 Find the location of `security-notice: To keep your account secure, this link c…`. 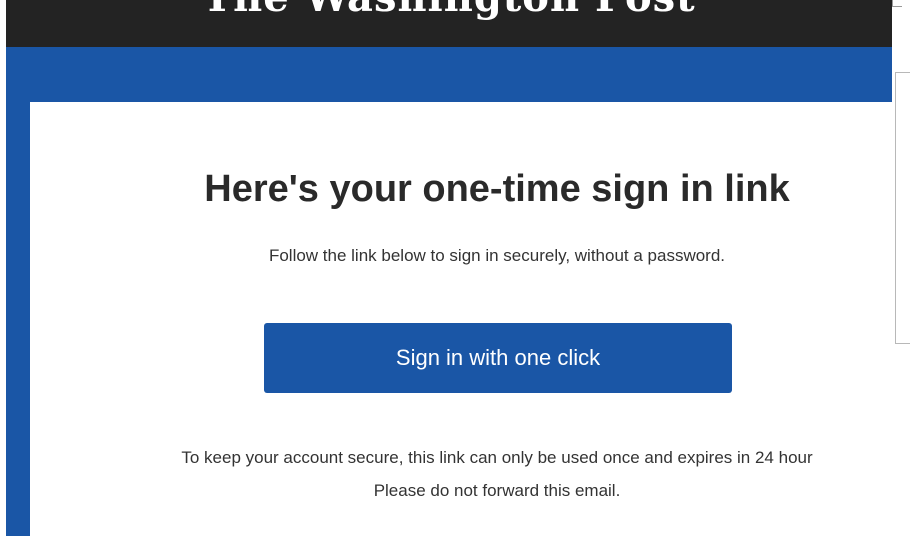

security-notice: To keep your account secure, this link c… is located at coordinates (497, 457).